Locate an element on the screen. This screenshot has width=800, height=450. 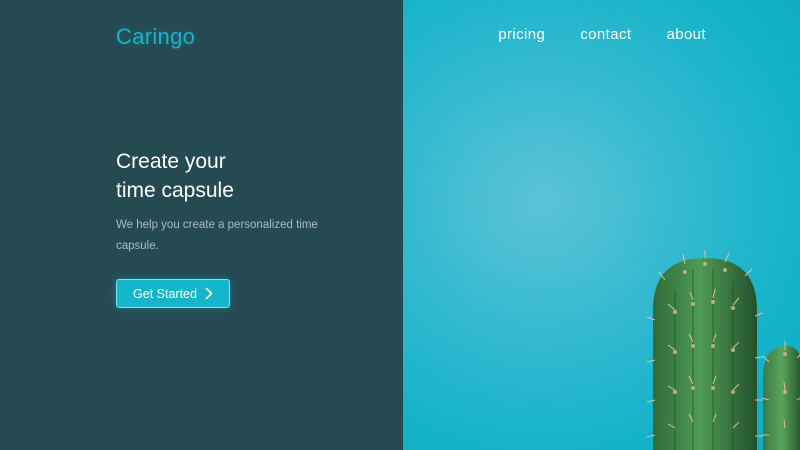
get-started-button: Get Started is located at coordinates (173, 293).